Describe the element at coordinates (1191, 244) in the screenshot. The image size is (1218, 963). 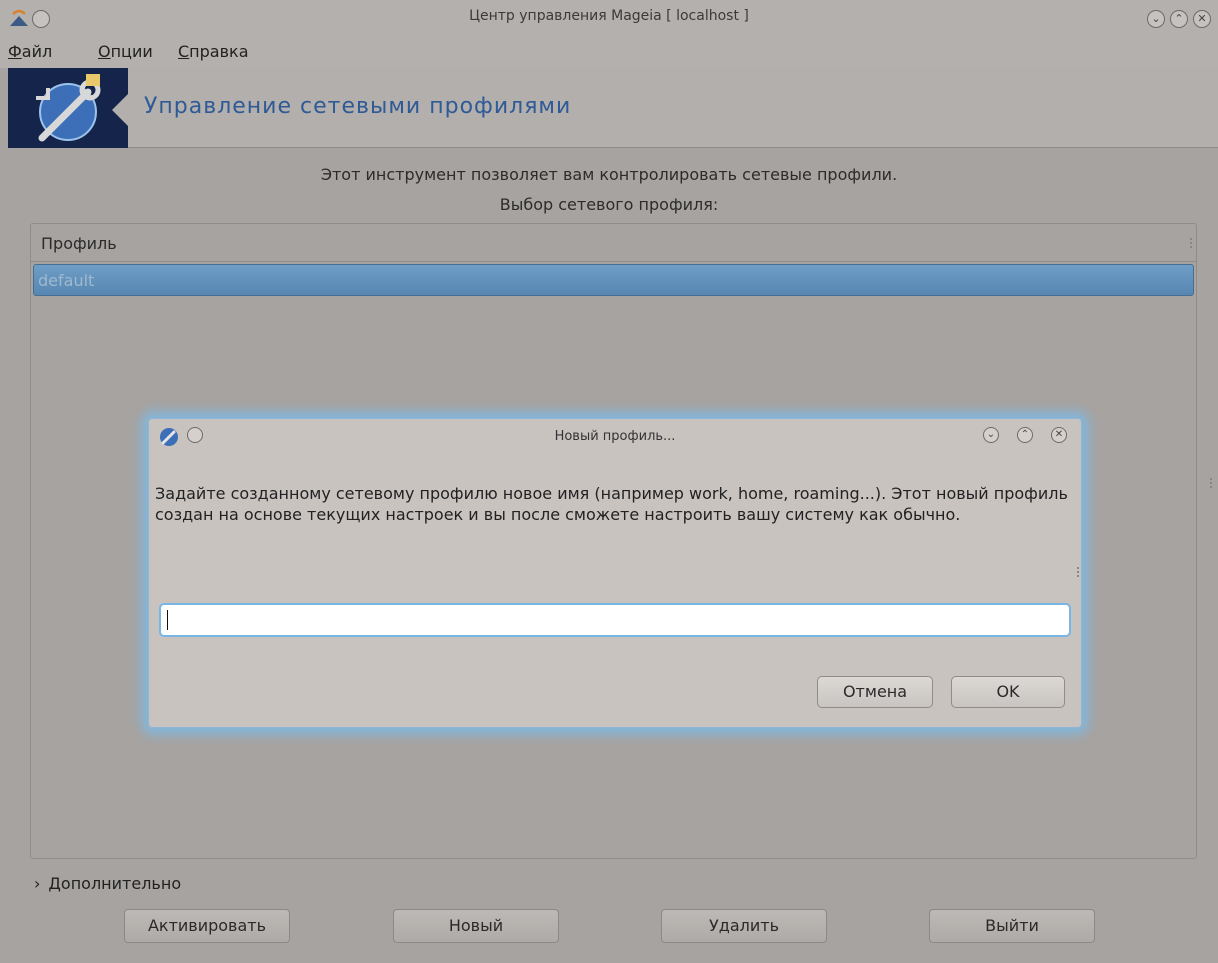
I see `column-resize-handle` at that location.